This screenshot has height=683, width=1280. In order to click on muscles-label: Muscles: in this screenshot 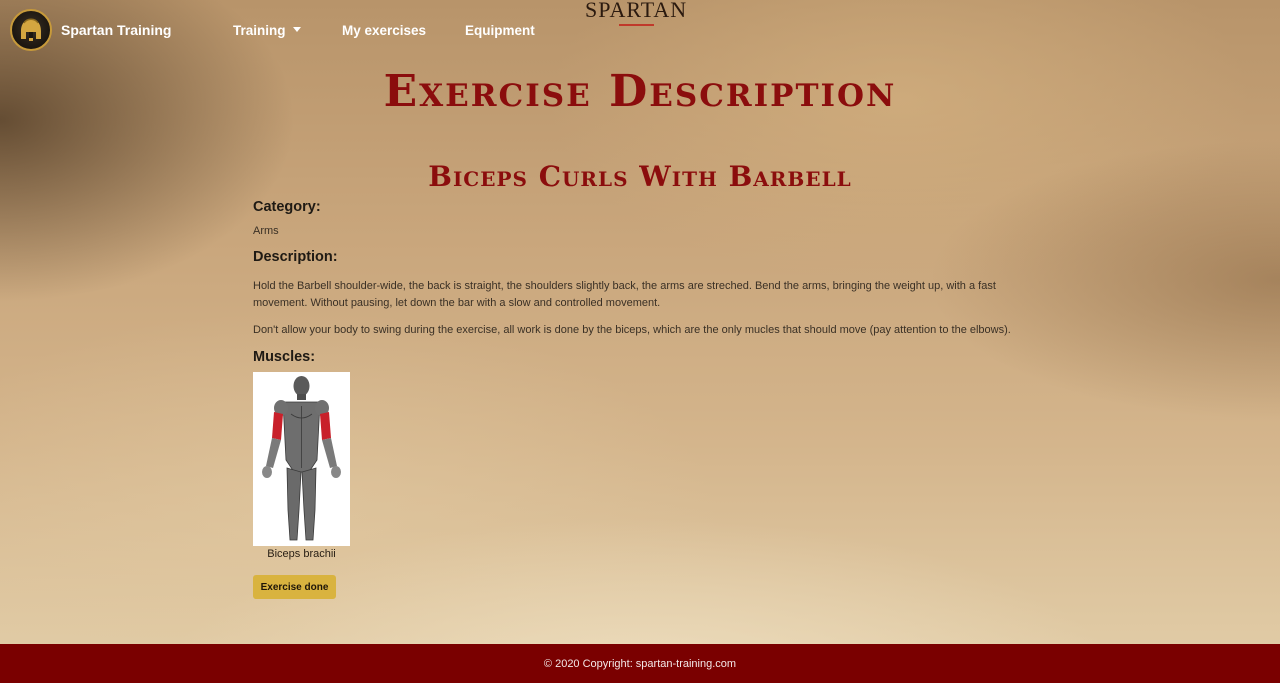, I will do `click(284, 357)`.